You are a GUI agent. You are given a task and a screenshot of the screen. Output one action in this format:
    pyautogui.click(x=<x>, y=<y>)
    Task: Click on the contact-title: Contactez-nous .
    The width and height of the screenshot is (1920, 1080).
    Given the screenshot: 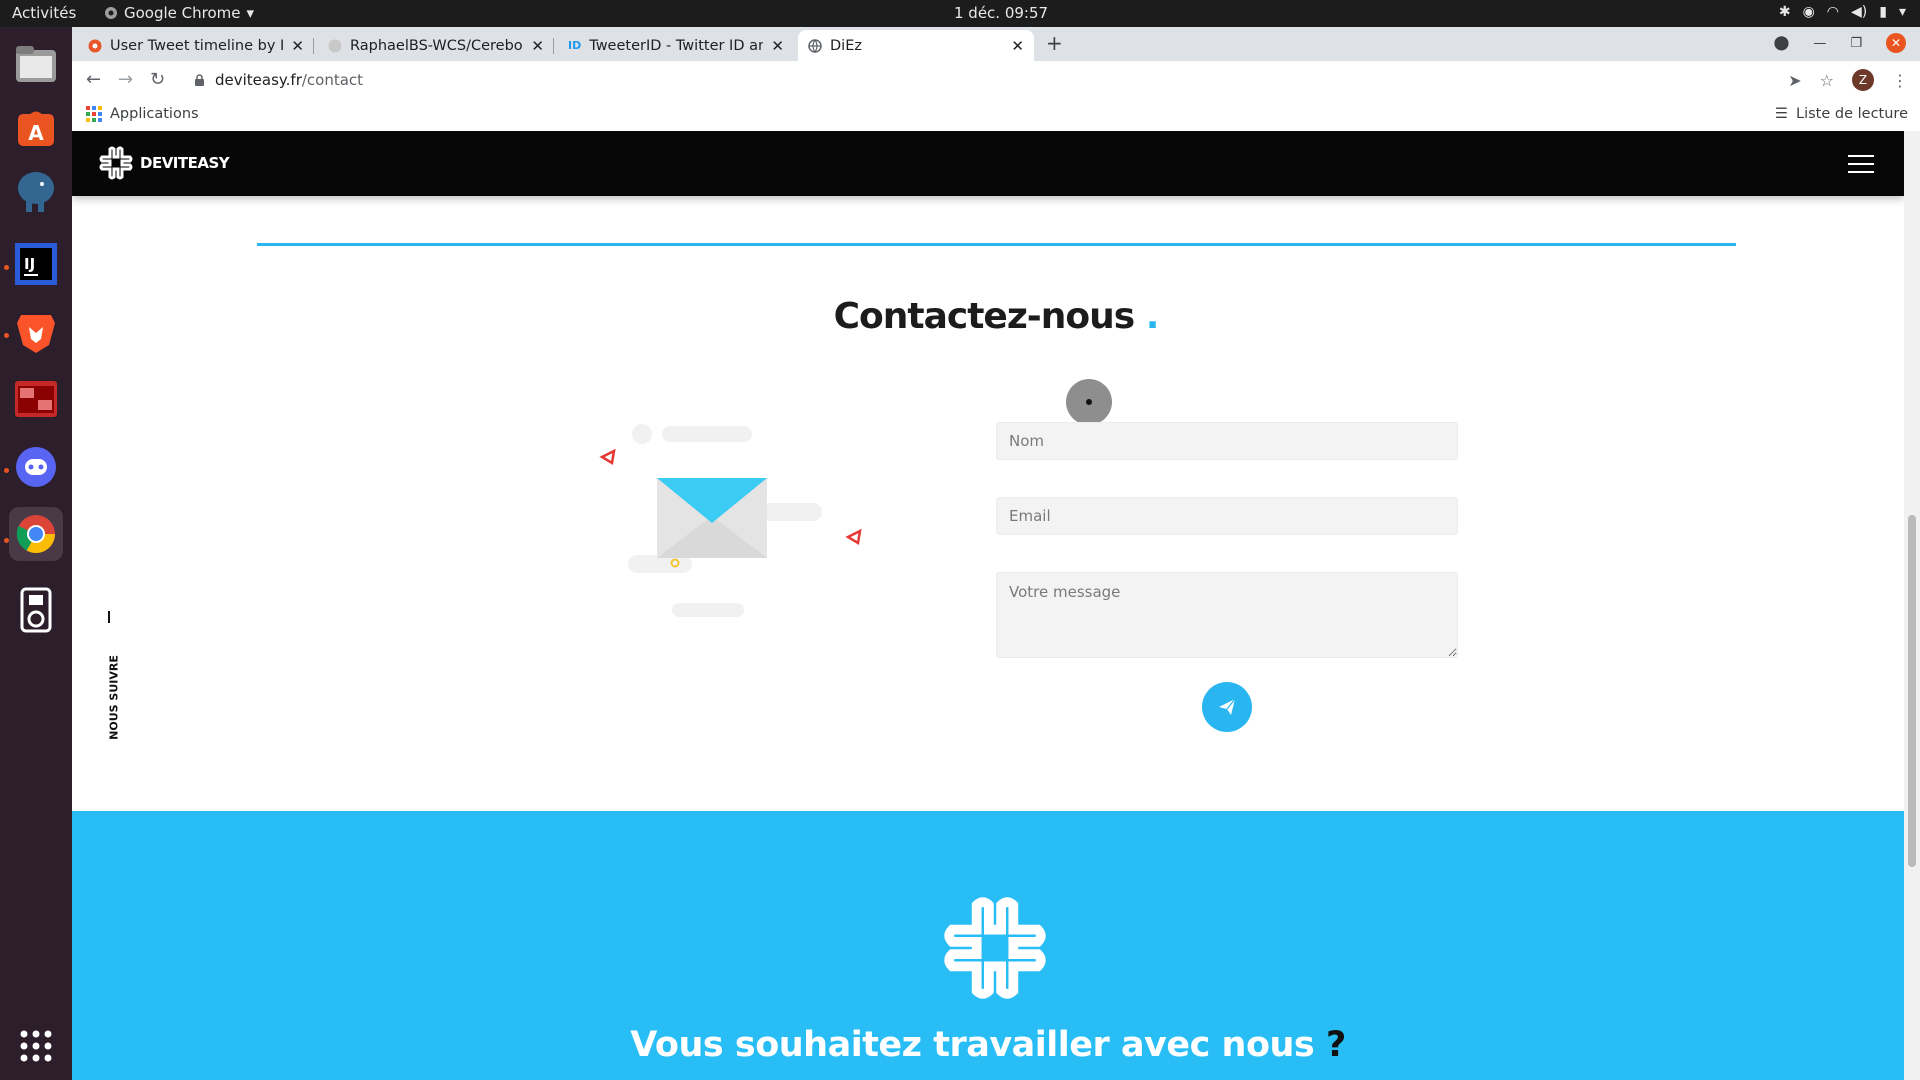 What is the action you would take?
    pyautogui.click(x=996, y=316)
    